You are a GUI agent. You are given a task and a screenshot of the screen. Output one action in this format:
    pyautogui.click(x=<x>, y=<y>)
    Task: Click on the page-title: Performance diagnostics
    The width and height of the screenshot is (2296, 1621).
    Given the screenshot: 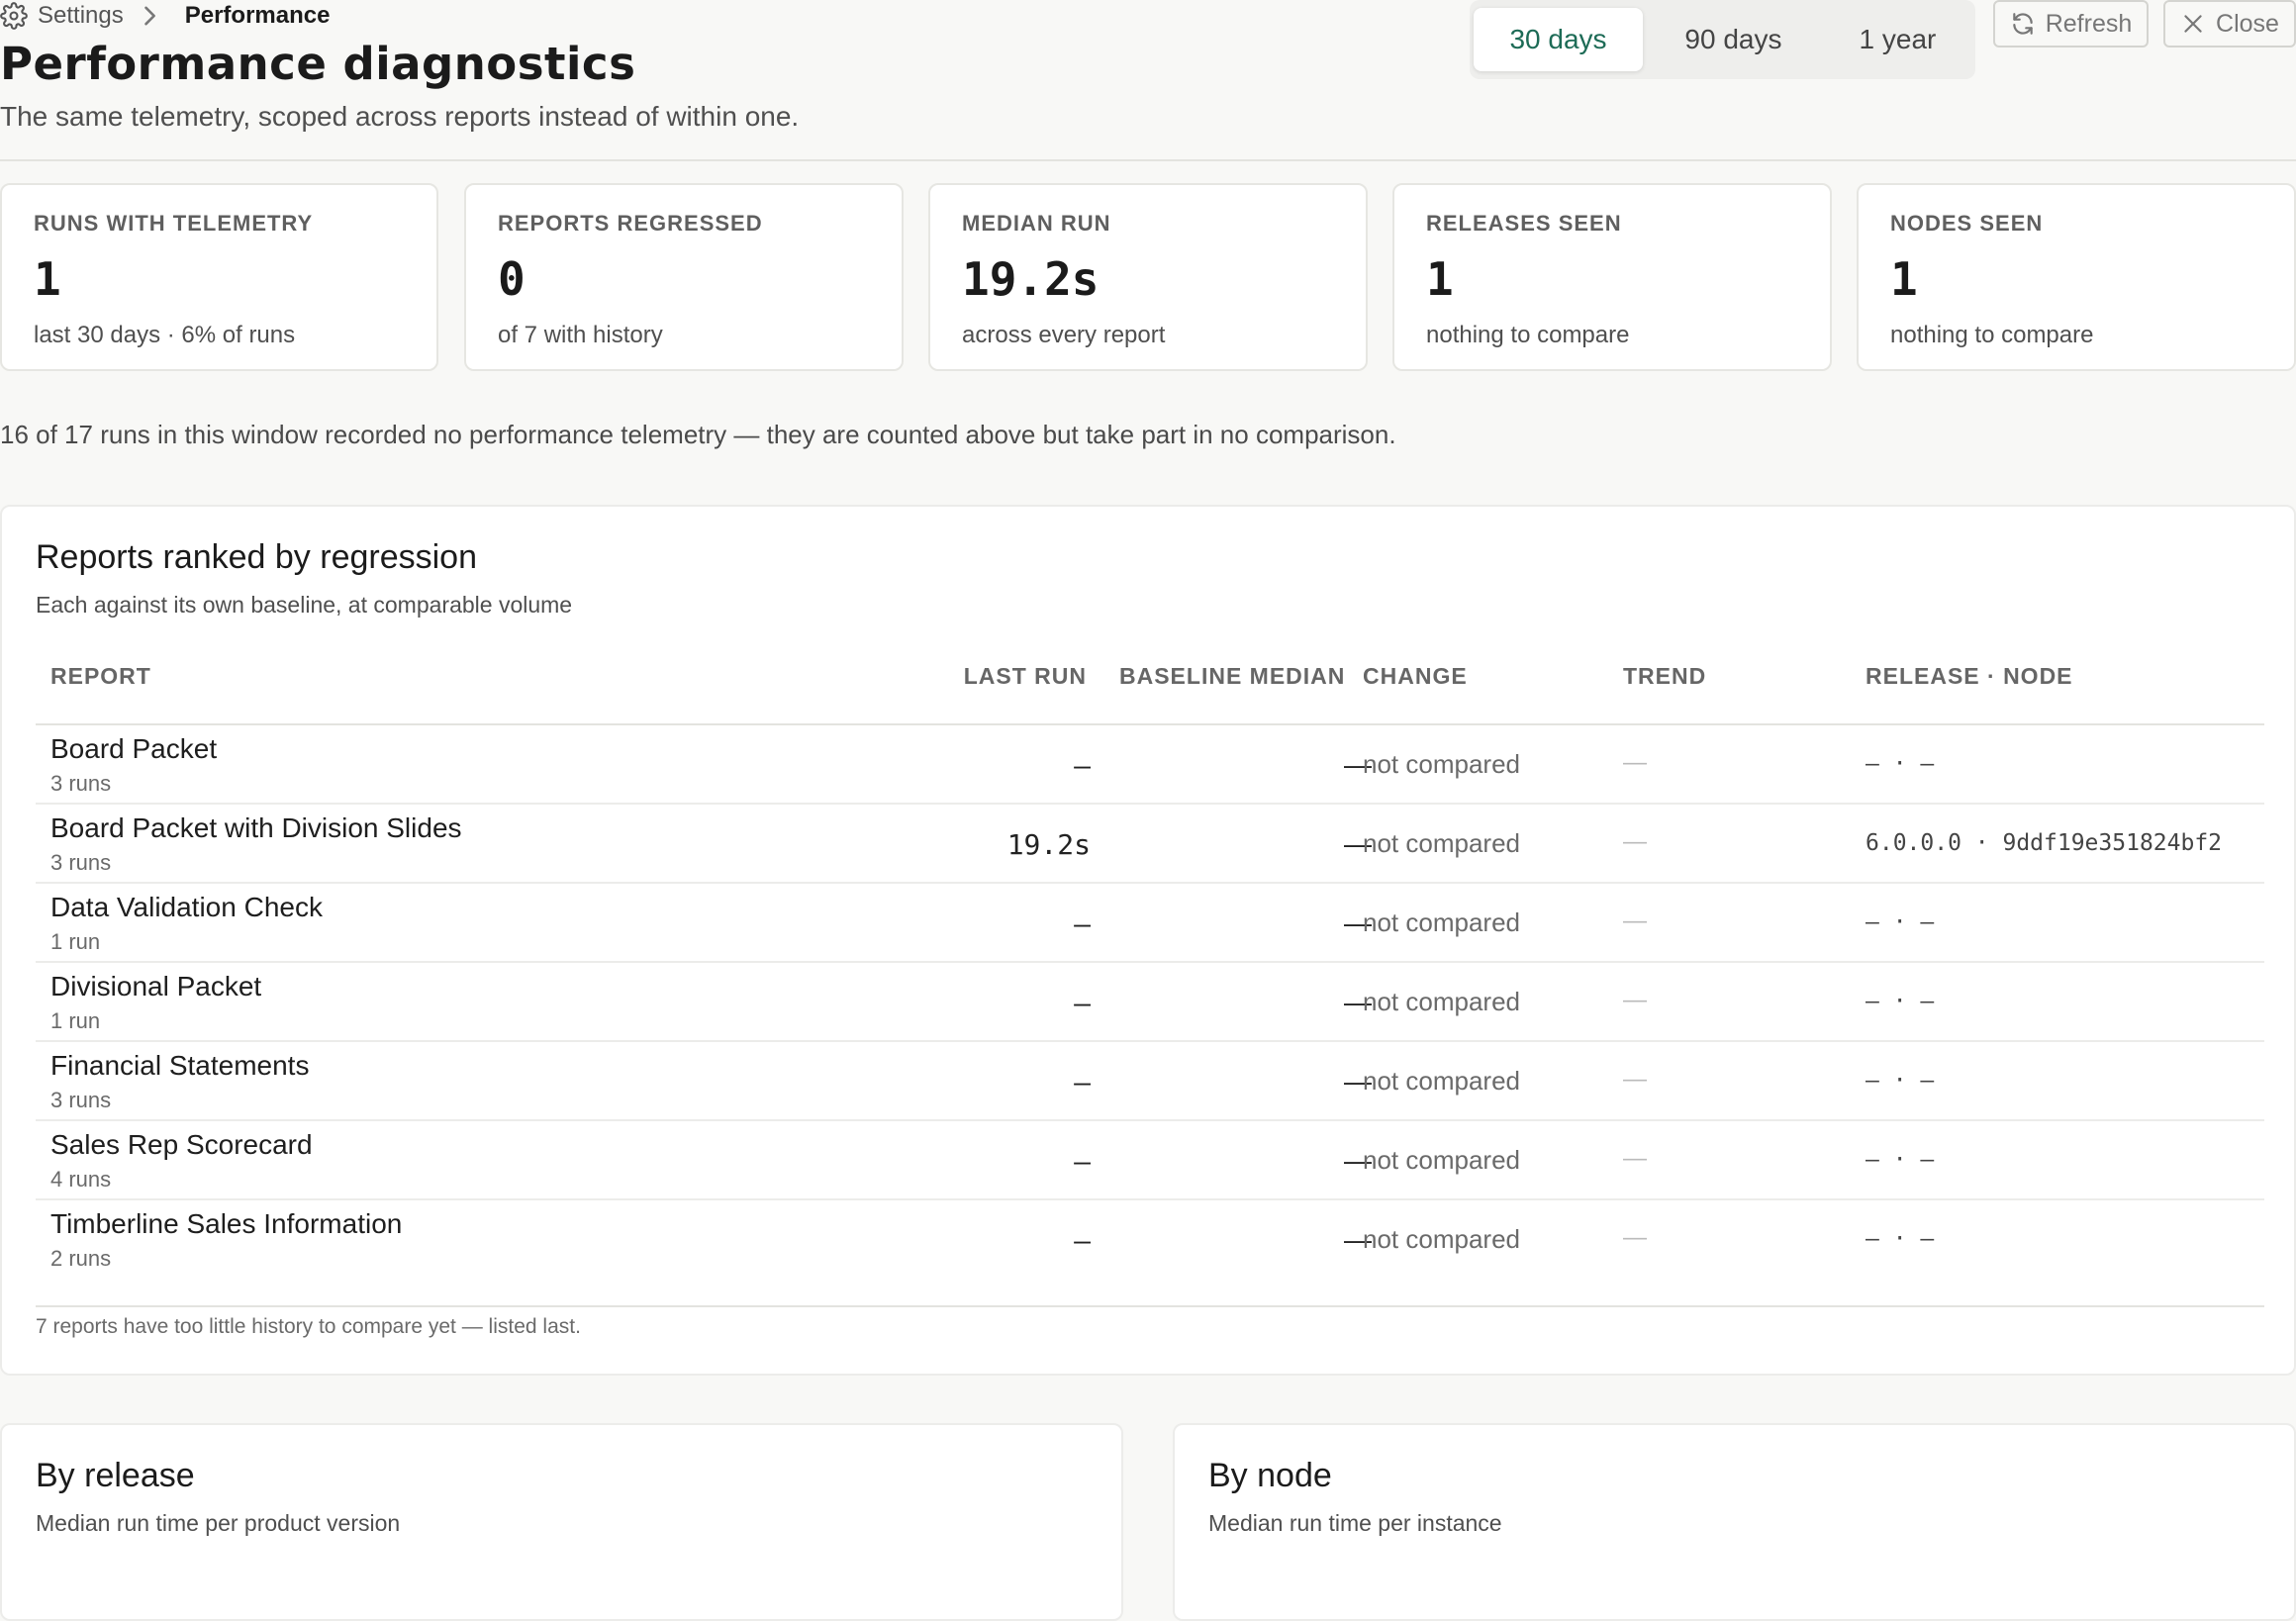 What is the action you would take?
    pyautogui.click(x=318, y=64)
    